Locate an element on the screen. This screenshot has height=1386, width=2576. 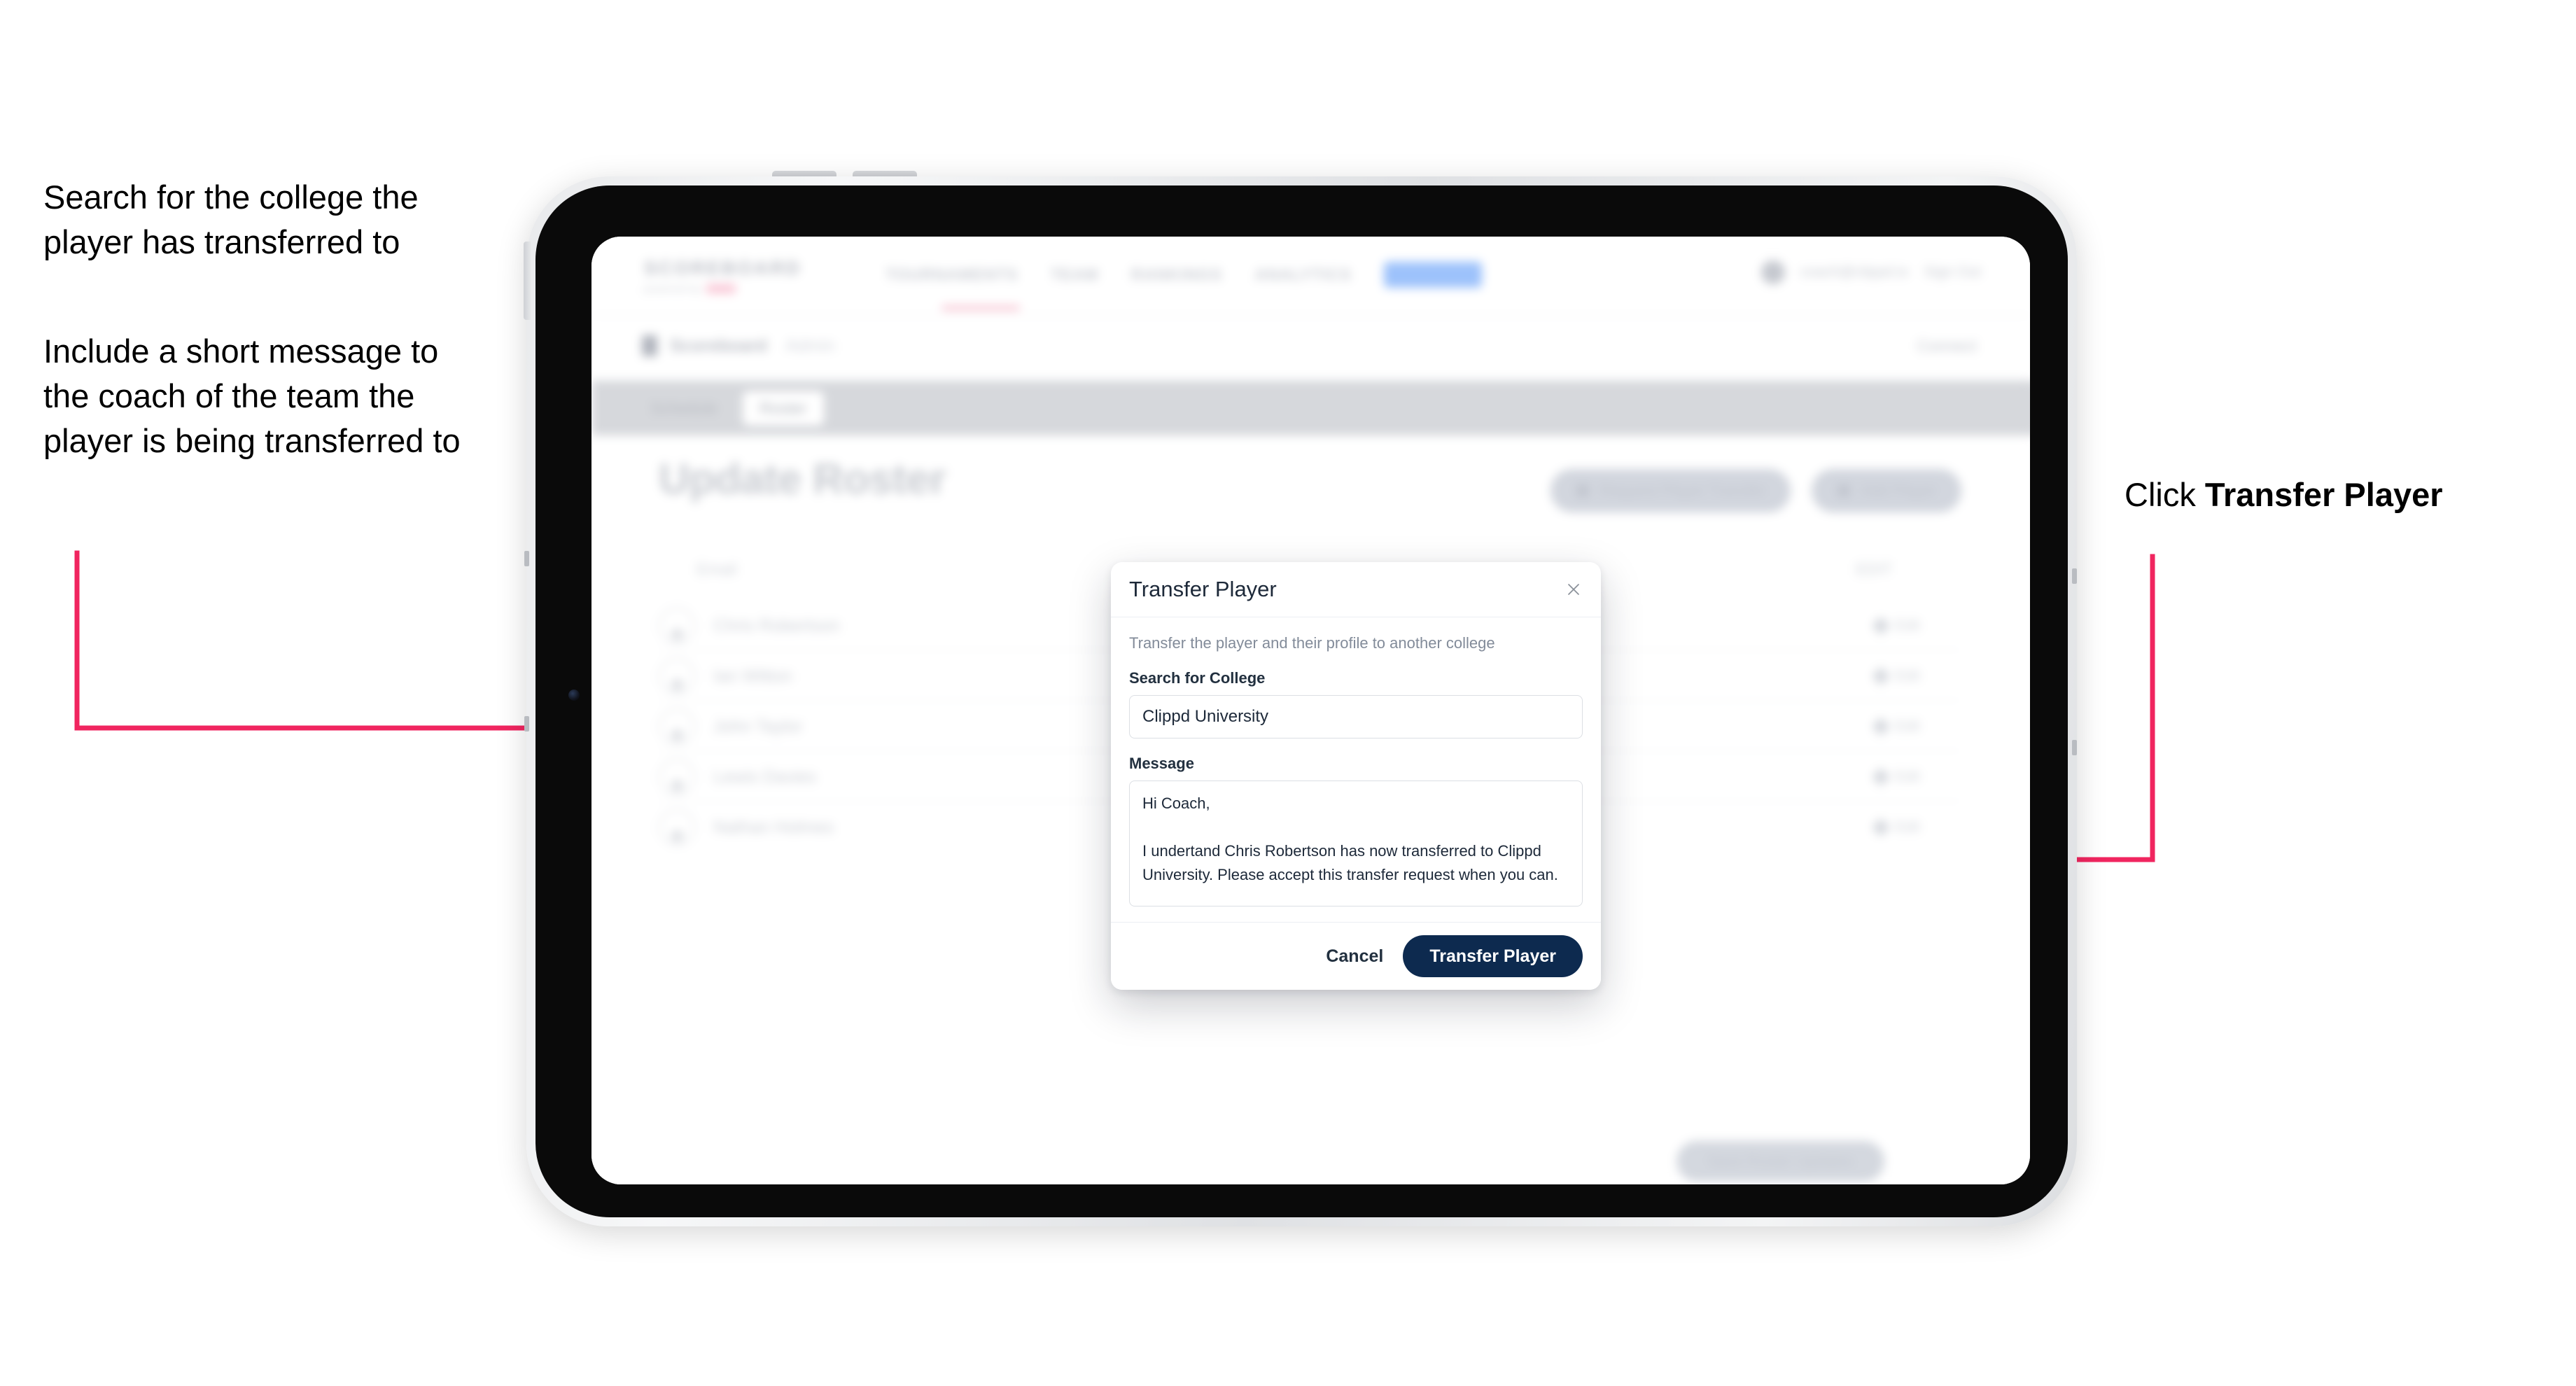
transfer-player-button: Transfer Player is located at coordinates (1493, 956).